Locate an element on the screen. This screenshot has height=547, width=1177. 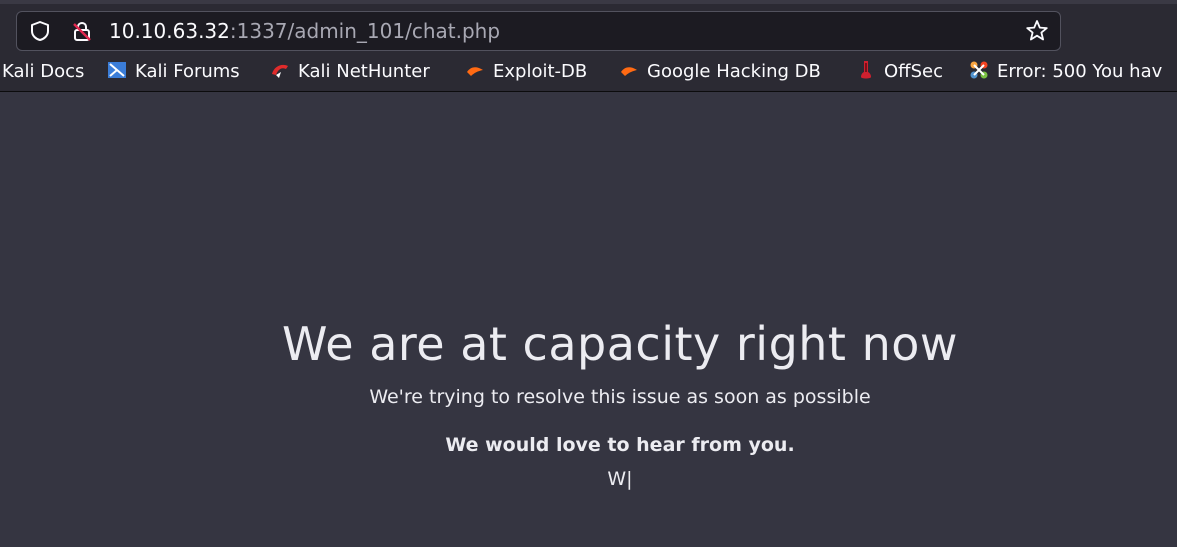
bookmark-exploit-db: Exploit-DB is located at coordinates (526, 73).